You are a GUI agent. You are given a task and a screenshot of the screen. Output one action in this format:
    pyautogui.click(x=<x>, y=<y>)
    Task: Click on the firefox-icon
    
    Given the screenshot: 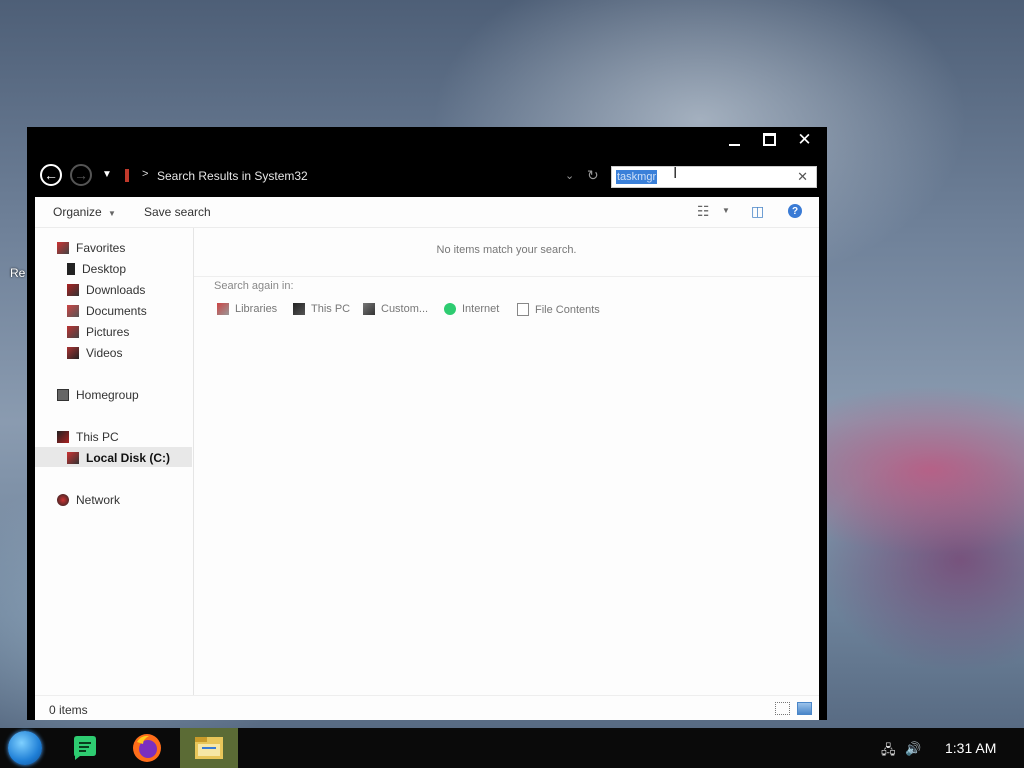 What is the action you would take?
    pyautogui.click(x=147, y=748)
    